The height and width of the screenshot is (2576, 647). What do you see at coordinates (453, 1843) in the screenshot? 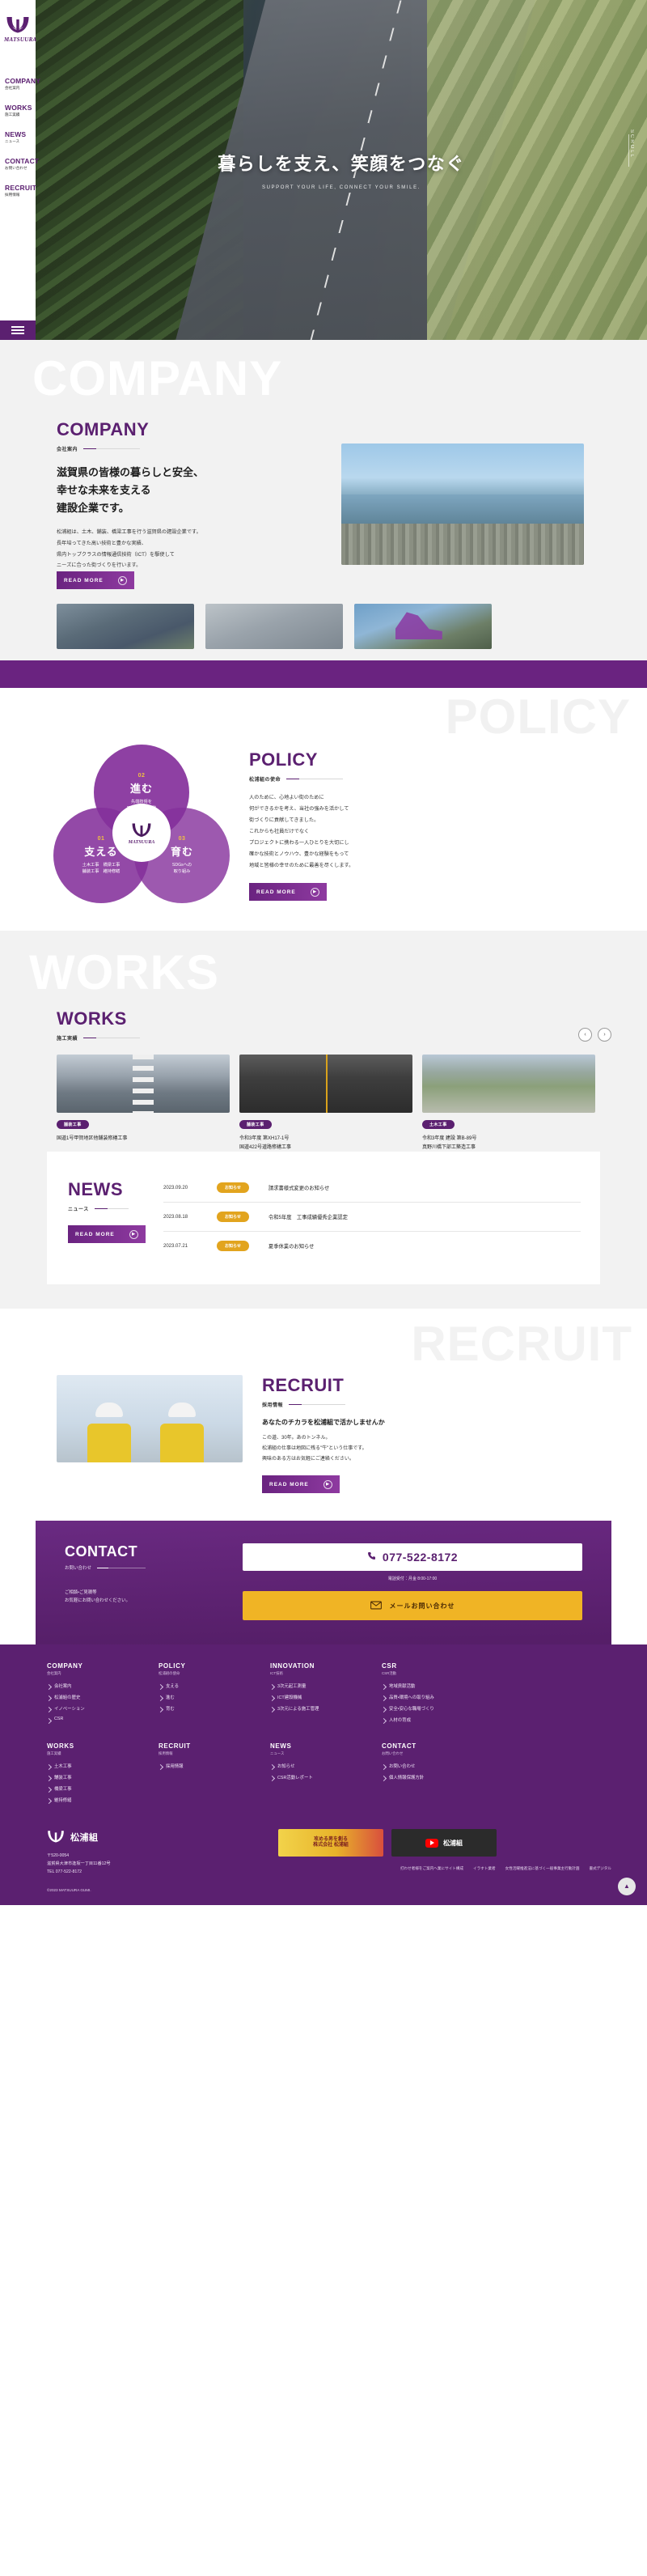
I see `banner-label: 松浦組` at bounding box center [453, 1843].